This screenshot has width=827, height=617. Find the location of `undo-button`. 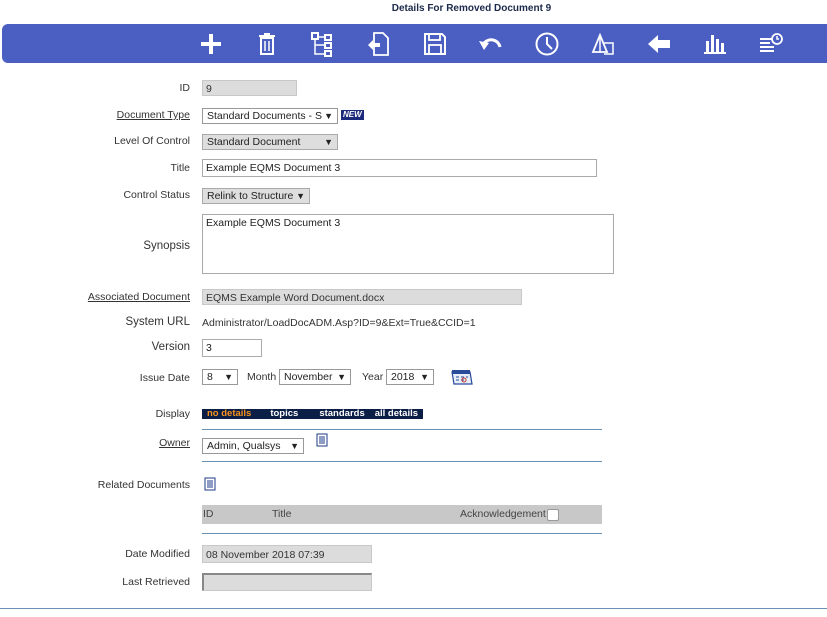

undo-button is located at coordinates (491, 44).